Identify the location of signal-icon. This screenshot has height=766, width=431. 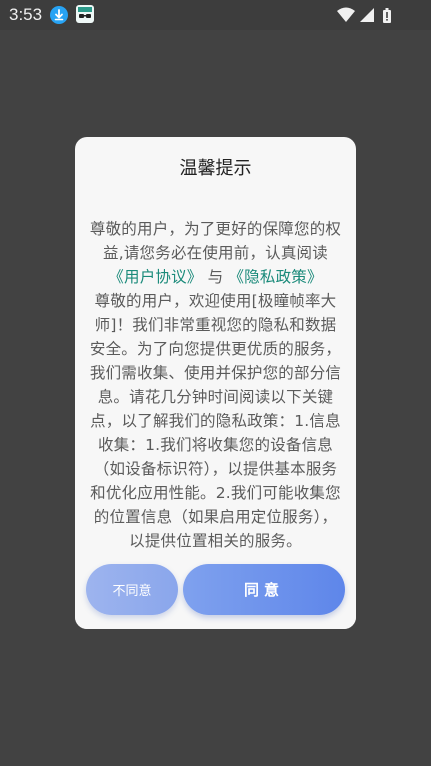
(367, 15).